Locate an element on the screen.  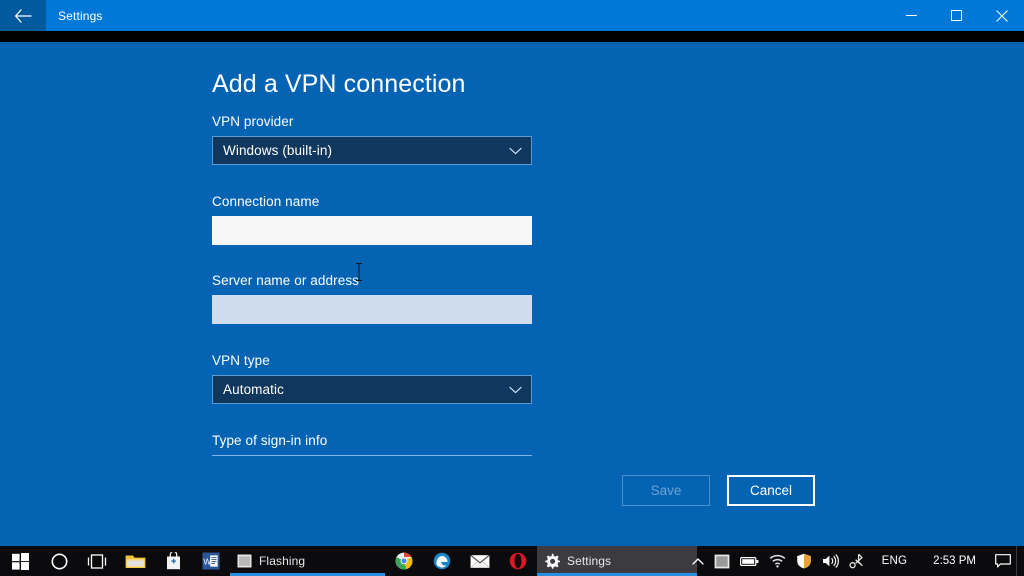
window-icon is located at coordinates (244, 561).